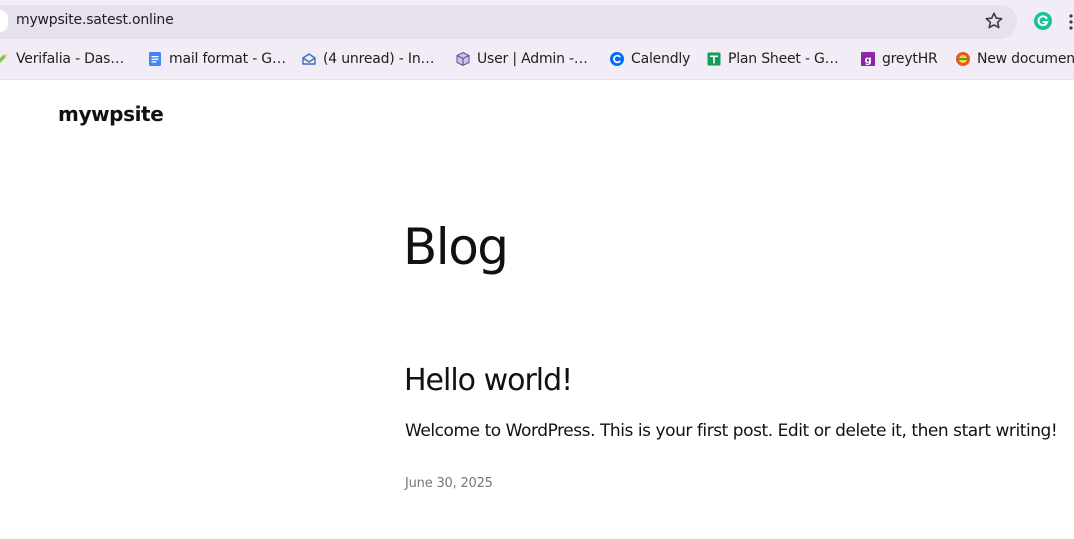 This screenshot has width=1074, height=539. Describe the element at coordinates (661, 59) in the screenshot. I see `bookmark-label: Calendly` at that location.